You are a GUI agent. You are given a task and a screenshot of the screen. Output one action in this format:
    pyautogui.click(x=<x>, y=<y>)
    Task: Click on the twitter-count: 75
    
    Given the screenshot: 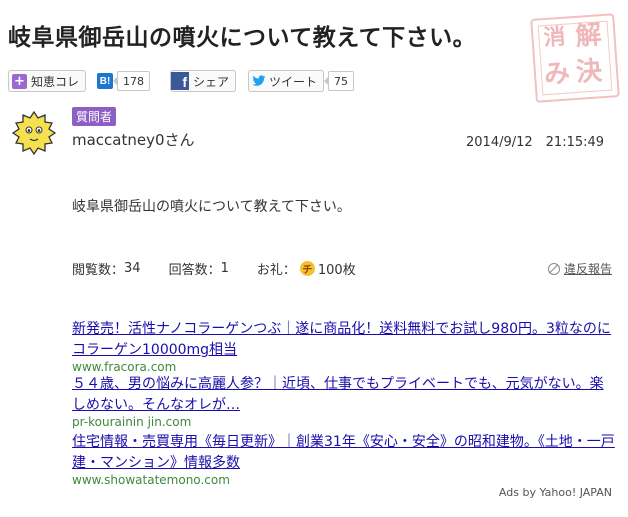 What is the action you would take?
    pyautogui.click(x=339, y=81)
    